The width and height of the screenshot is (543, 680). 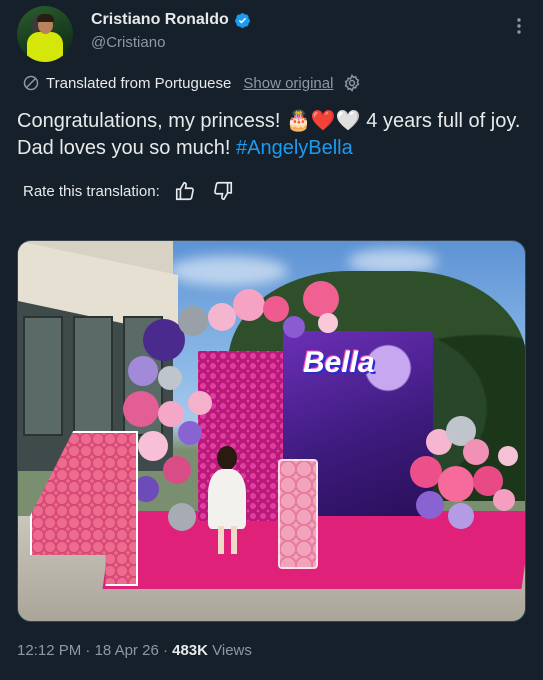 What do you see at coordinates (49, 650) in the screenshot?
I see `tweet-time: 12:12 PM` at bounding box center [49, 650].